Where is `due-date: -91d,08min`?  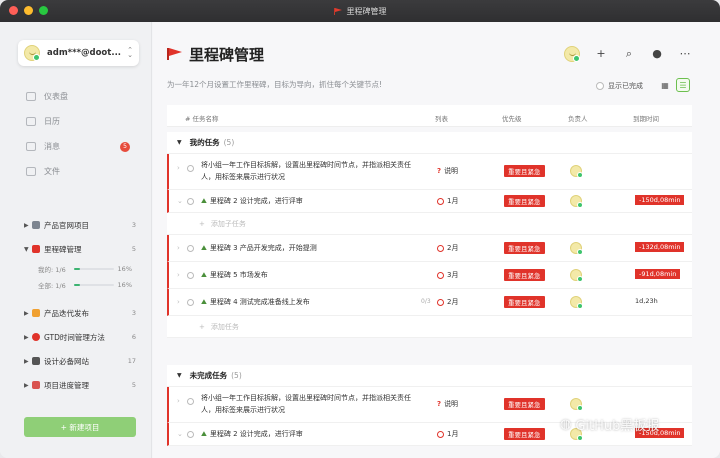
due-date: -91d,08min is located at coordinates (658, 274).